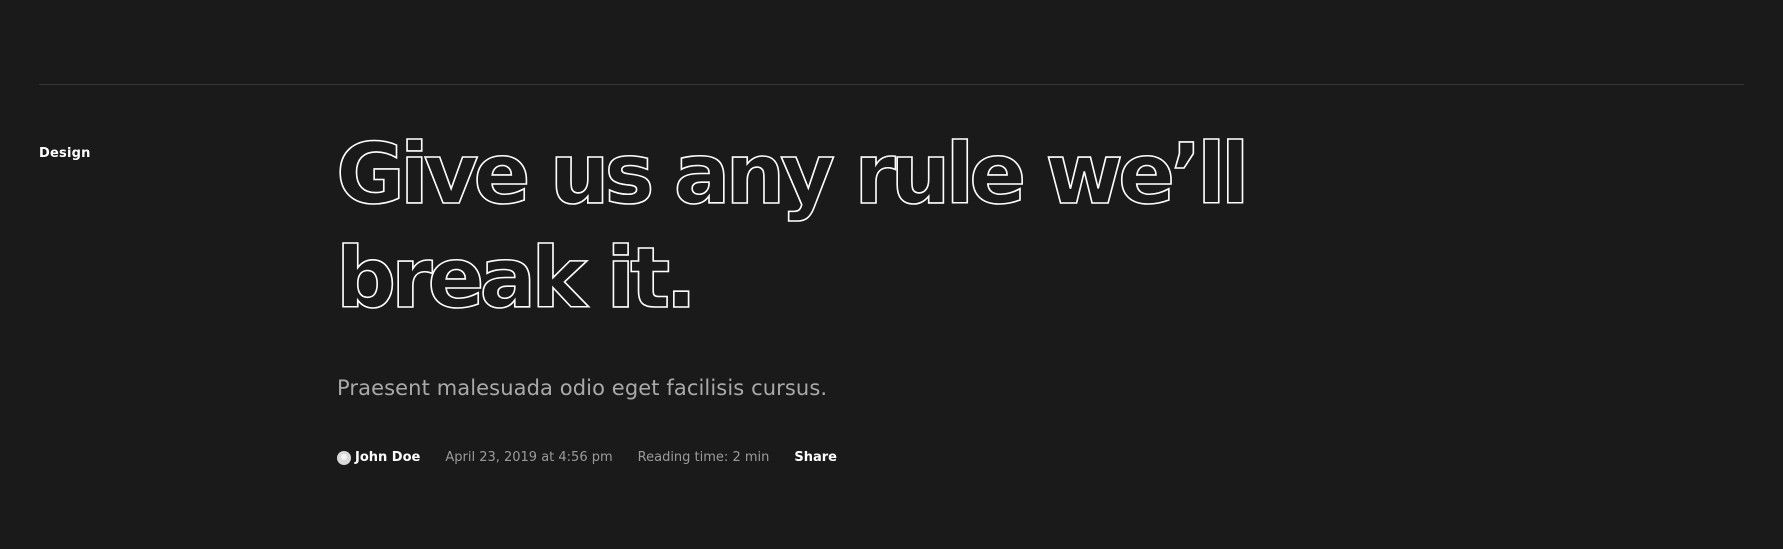 Image resolution: width=1783 pixels, height=549 pixels. I want to click on author-name: John Doe, so click(388, 457).